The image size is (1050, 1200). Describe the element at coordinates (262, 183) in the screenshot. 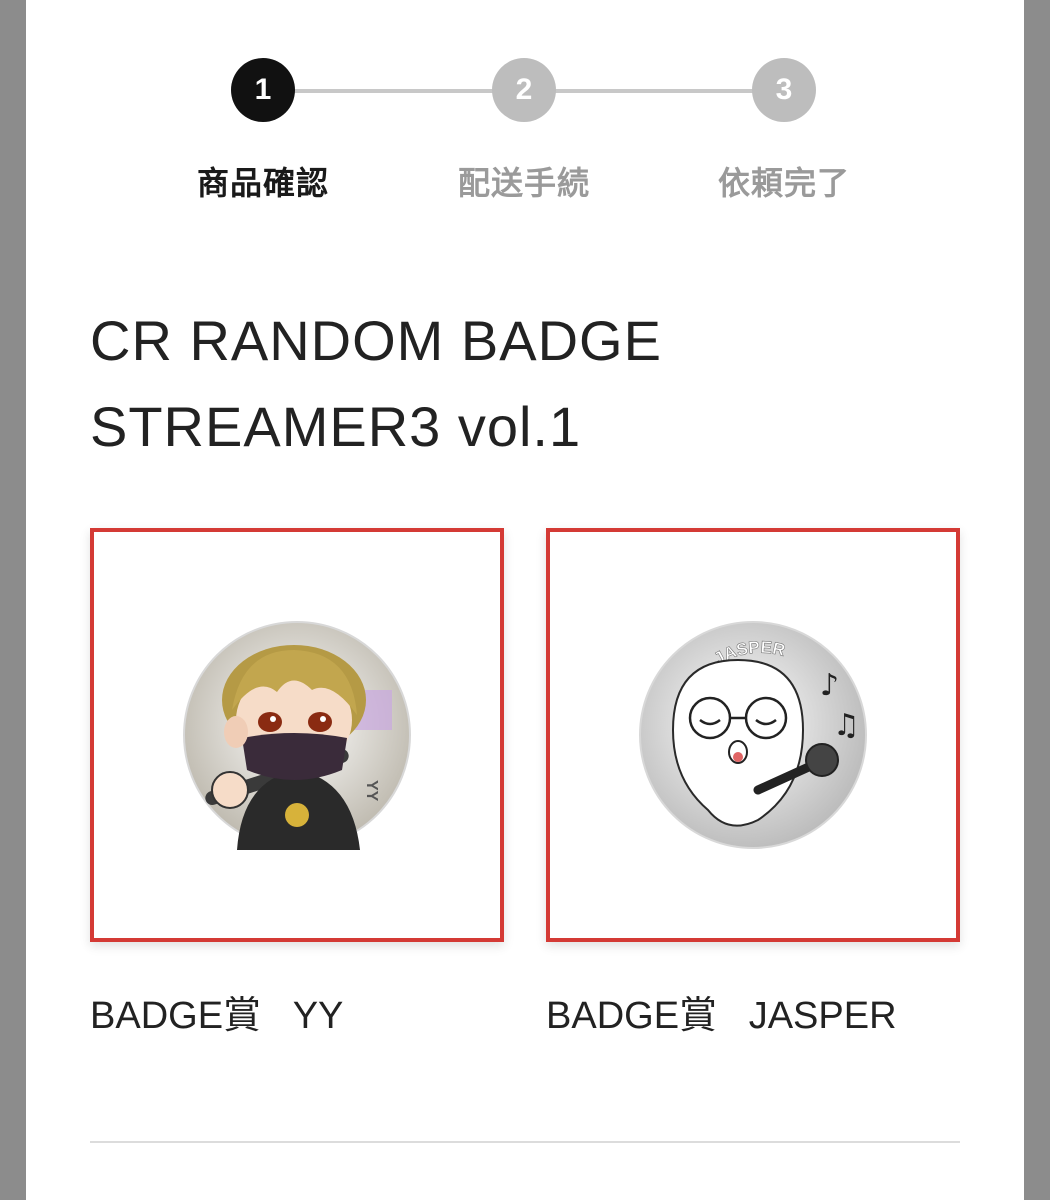

I see `step-label: 商品確認` at that location.